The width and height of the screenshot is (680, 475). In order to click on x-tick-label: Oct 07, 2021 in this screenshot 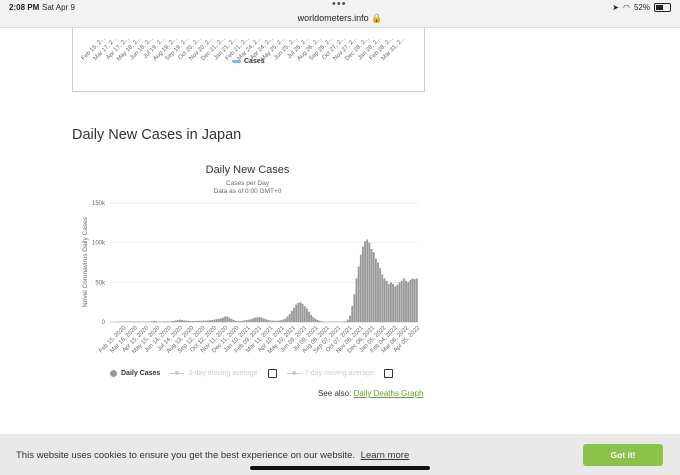, I will do `click(339, 339)`.